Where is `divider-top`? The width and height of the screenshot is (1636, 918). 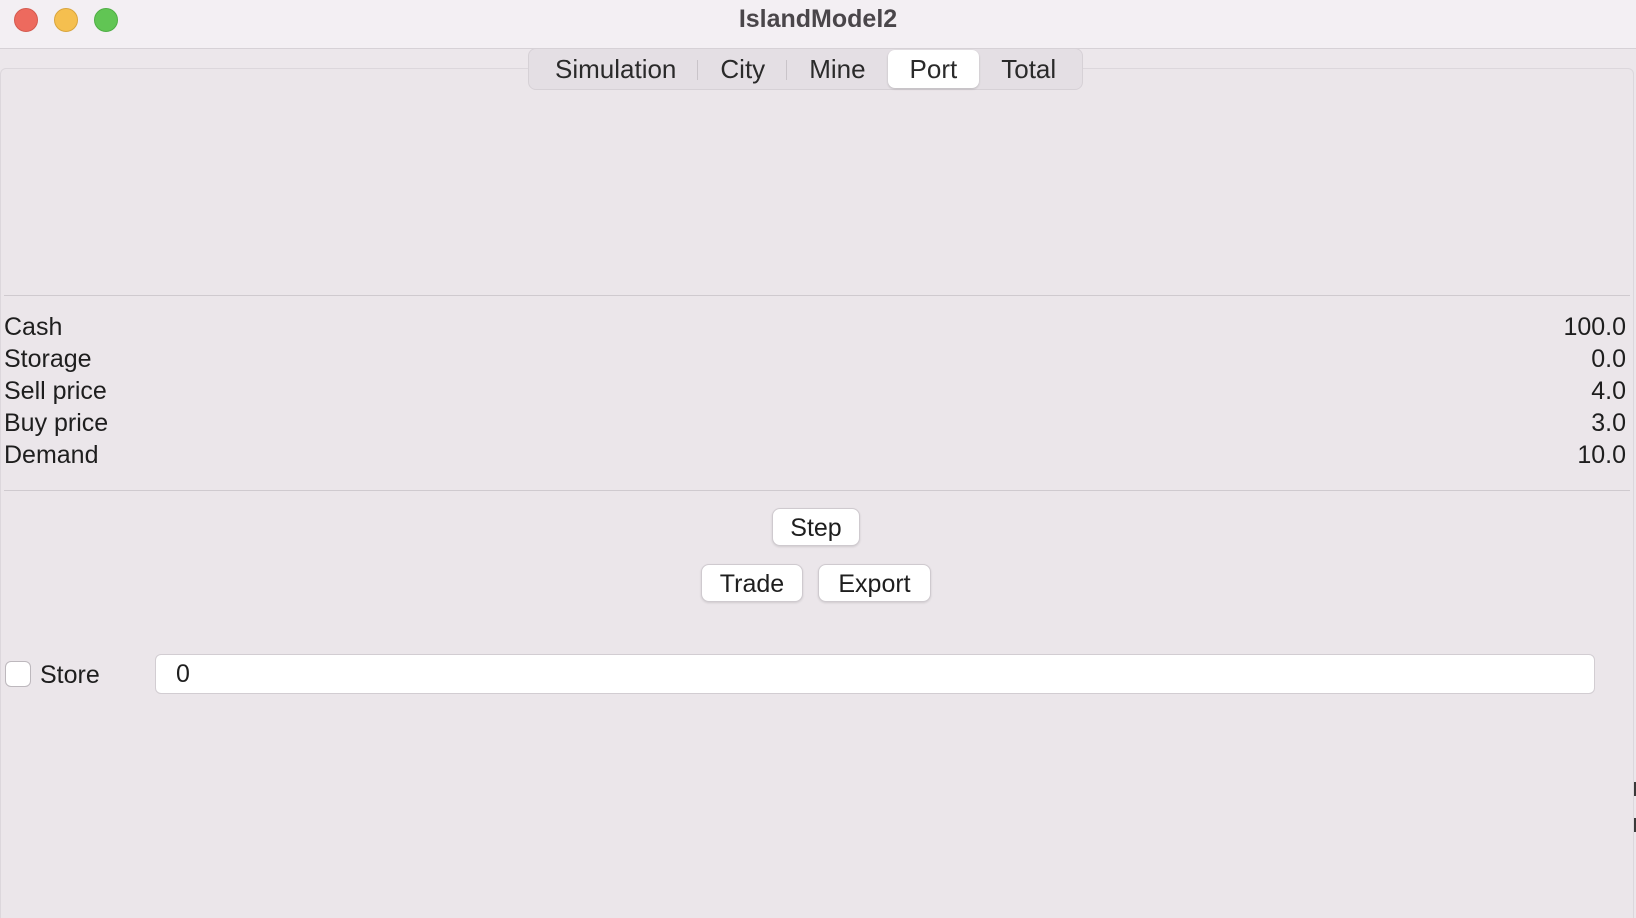
divider-top is located at coordinates (817, 295).